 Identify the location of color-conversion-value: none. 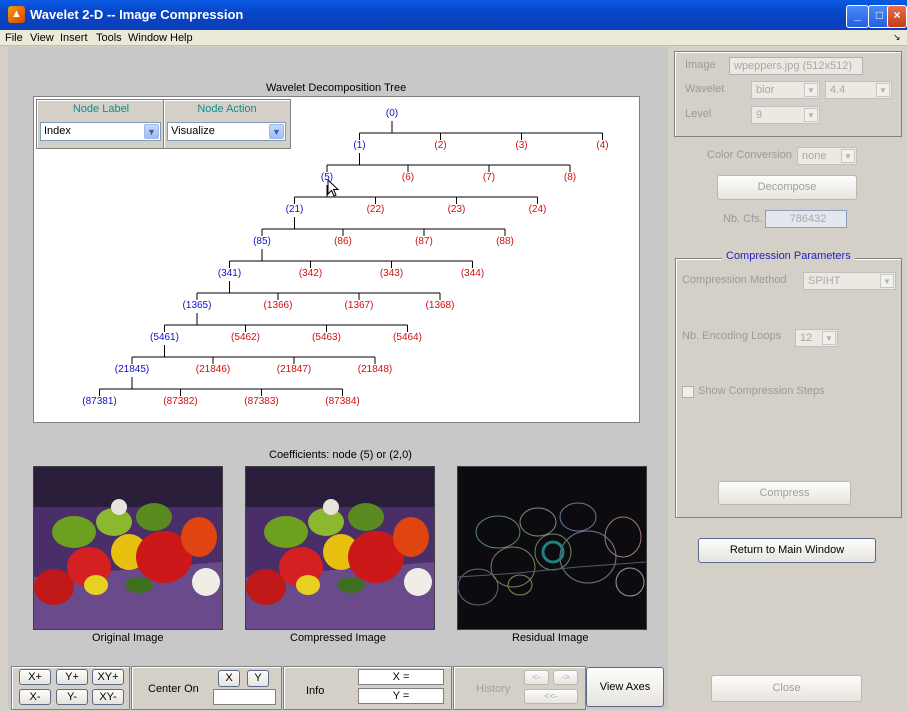
(814, 156).